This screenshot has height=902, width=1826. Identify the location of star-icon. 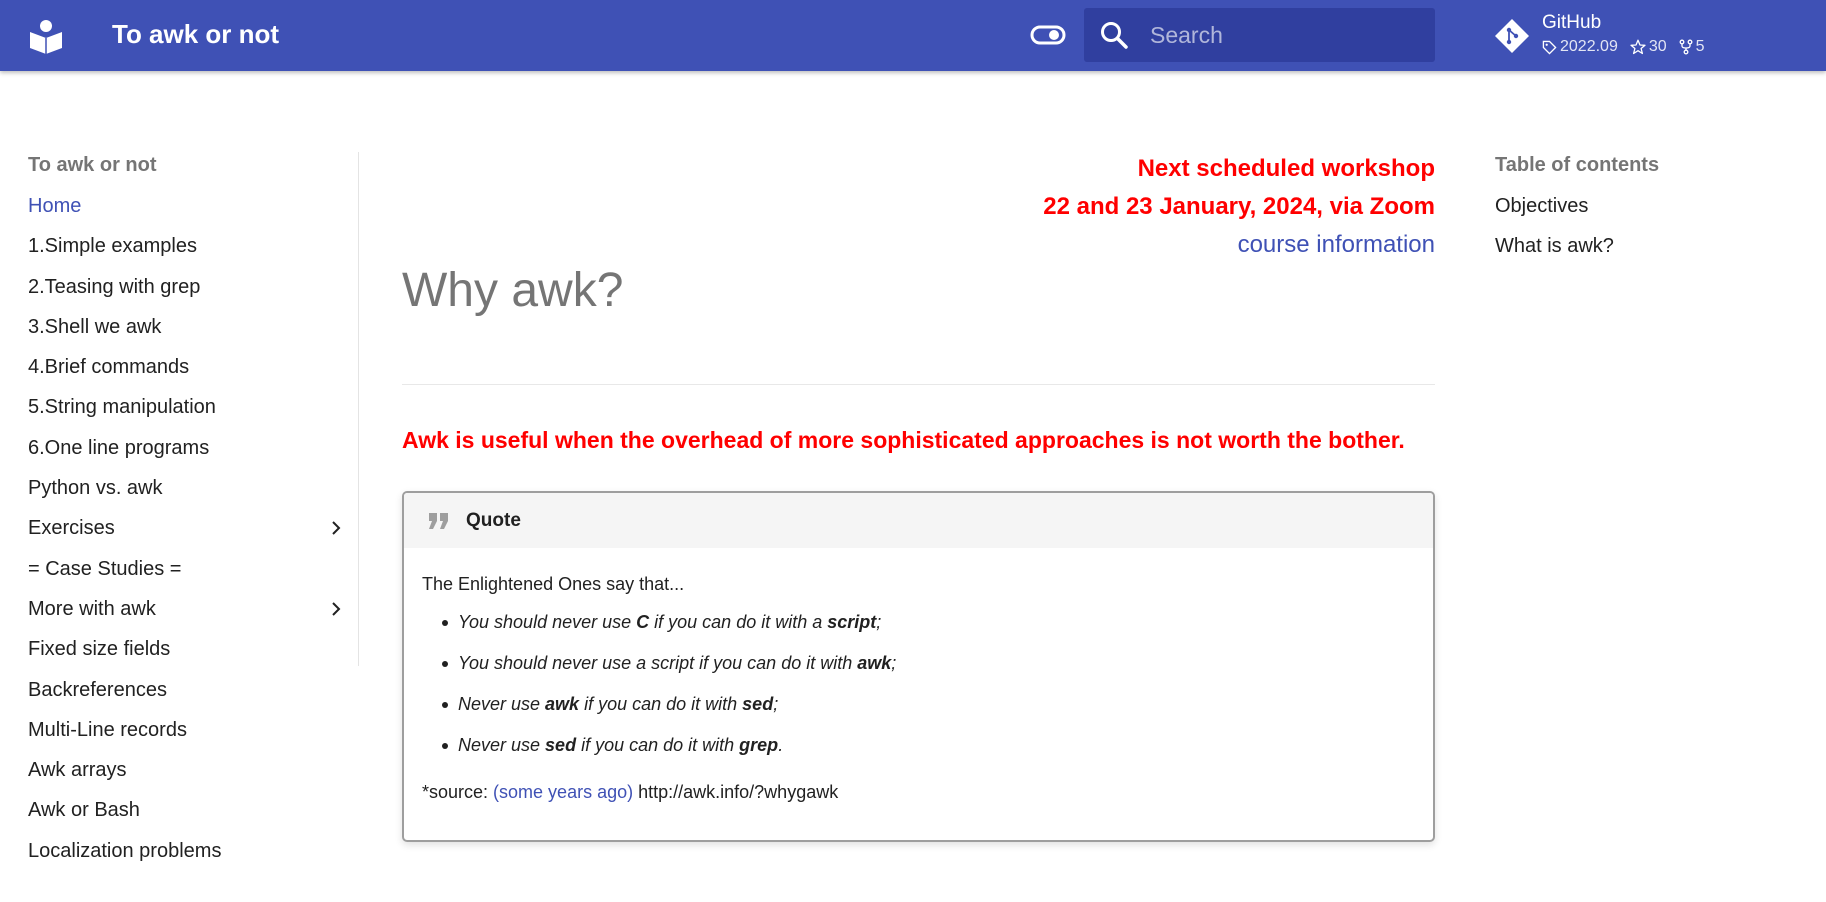
(1638, 47).